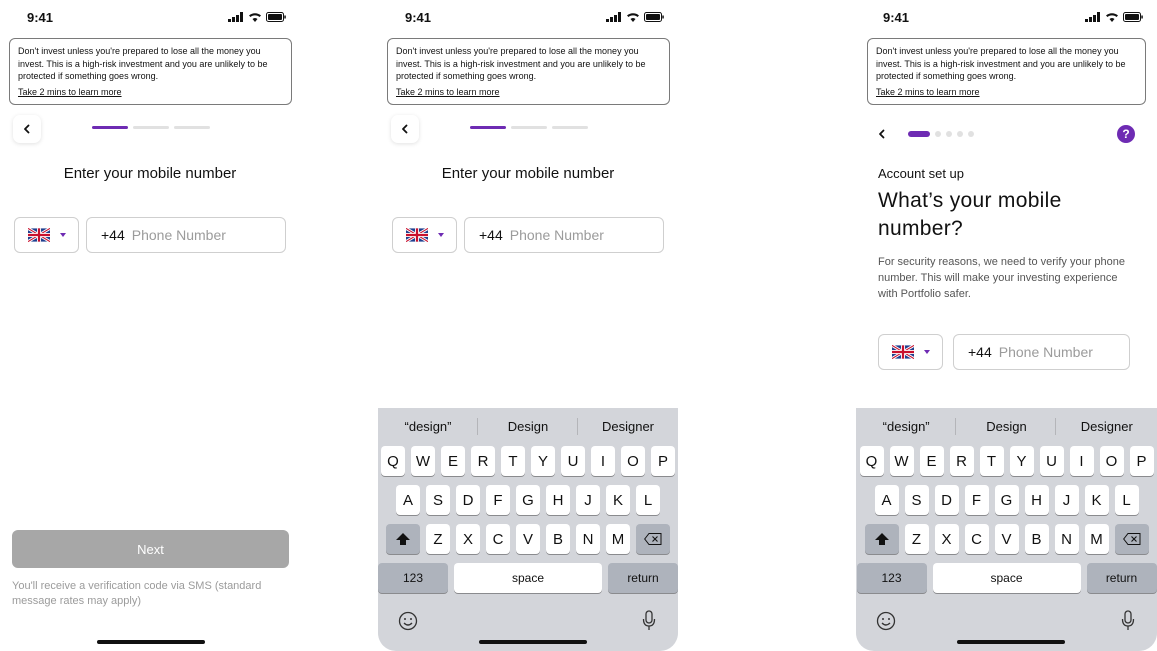 This screenshot has width=1157, height=651. I want to click on page-title: Enter your mobile number, so click(528, 173).